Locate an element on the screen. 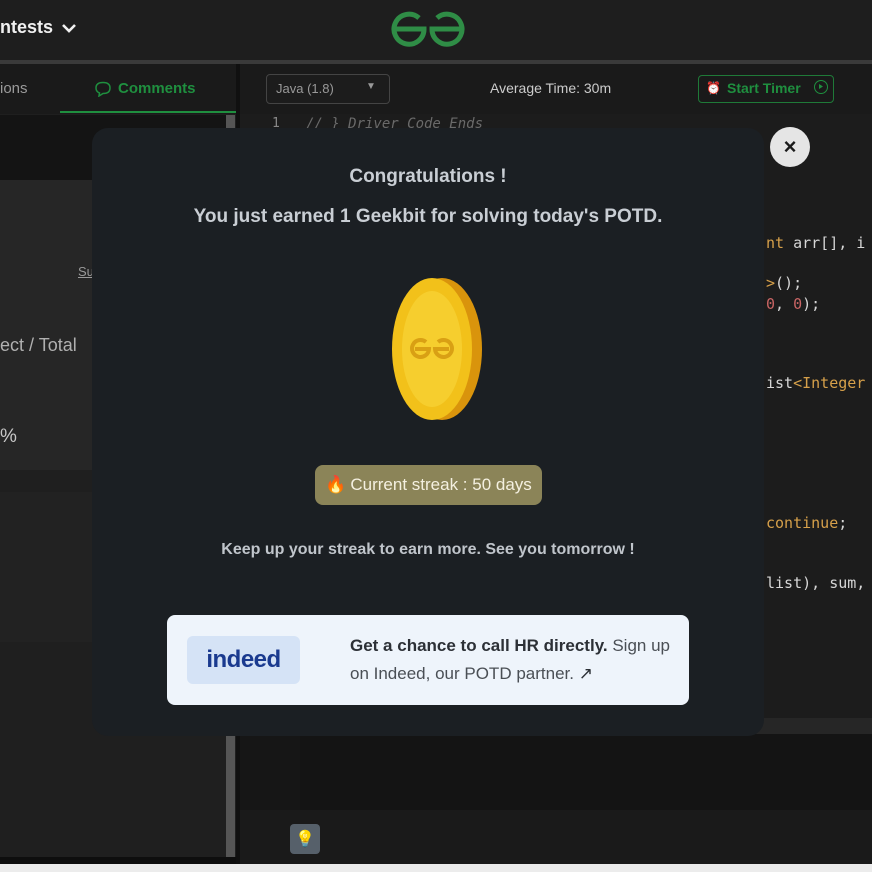 The image size is (872, 872). code-token: ; is located at coordinates (843, 523).